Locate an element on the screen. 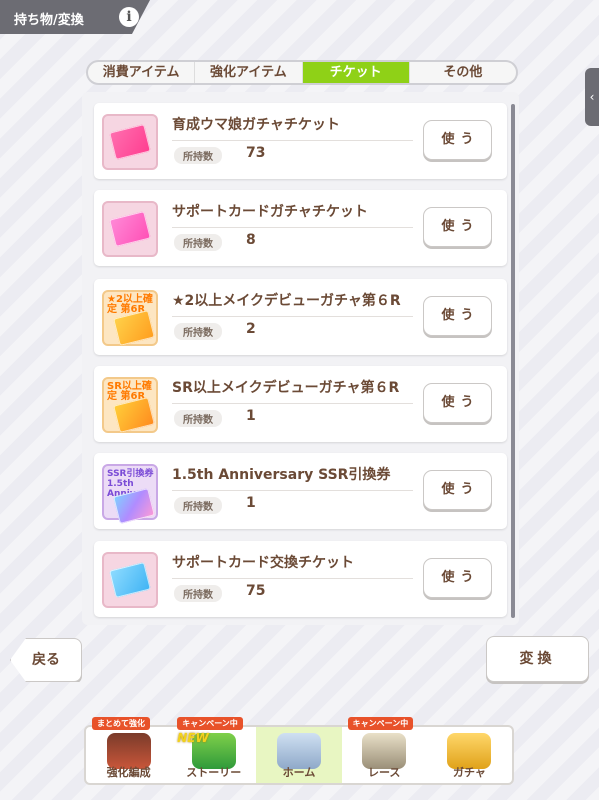 The height and width of the screenshot is (800, 599). list-item: SR以上確定 第6R SR以上メイクデビューガチャ第６R 所持数 1 使う is located at coordinates (300, 404).